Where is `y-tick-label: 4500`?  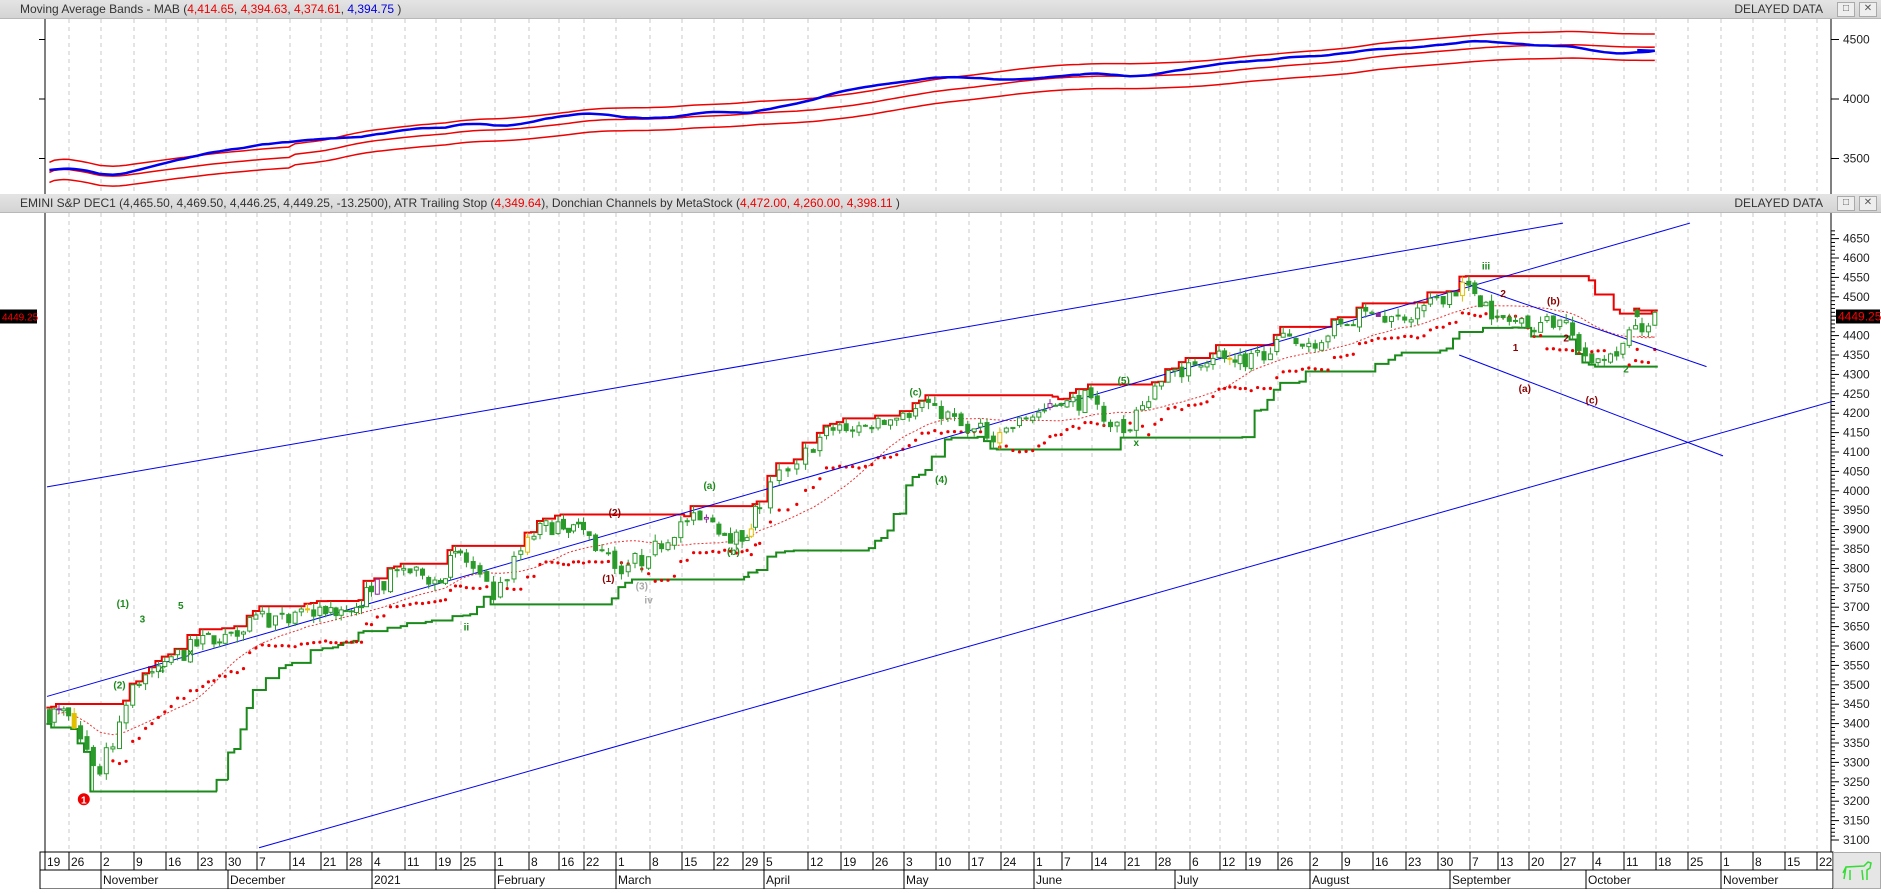
y-tick-label: 4500 is located at coordinates (1856, 297).